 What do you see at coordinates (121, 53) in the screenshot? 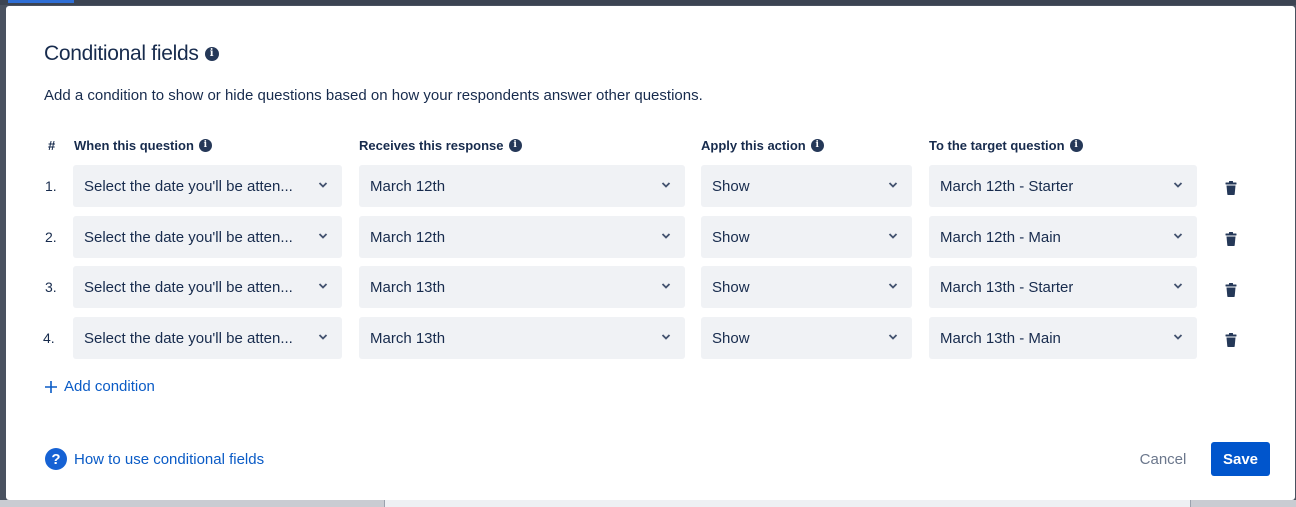
I see `dialog-title-text: Conditional fields` at bounding box center [121, 53].